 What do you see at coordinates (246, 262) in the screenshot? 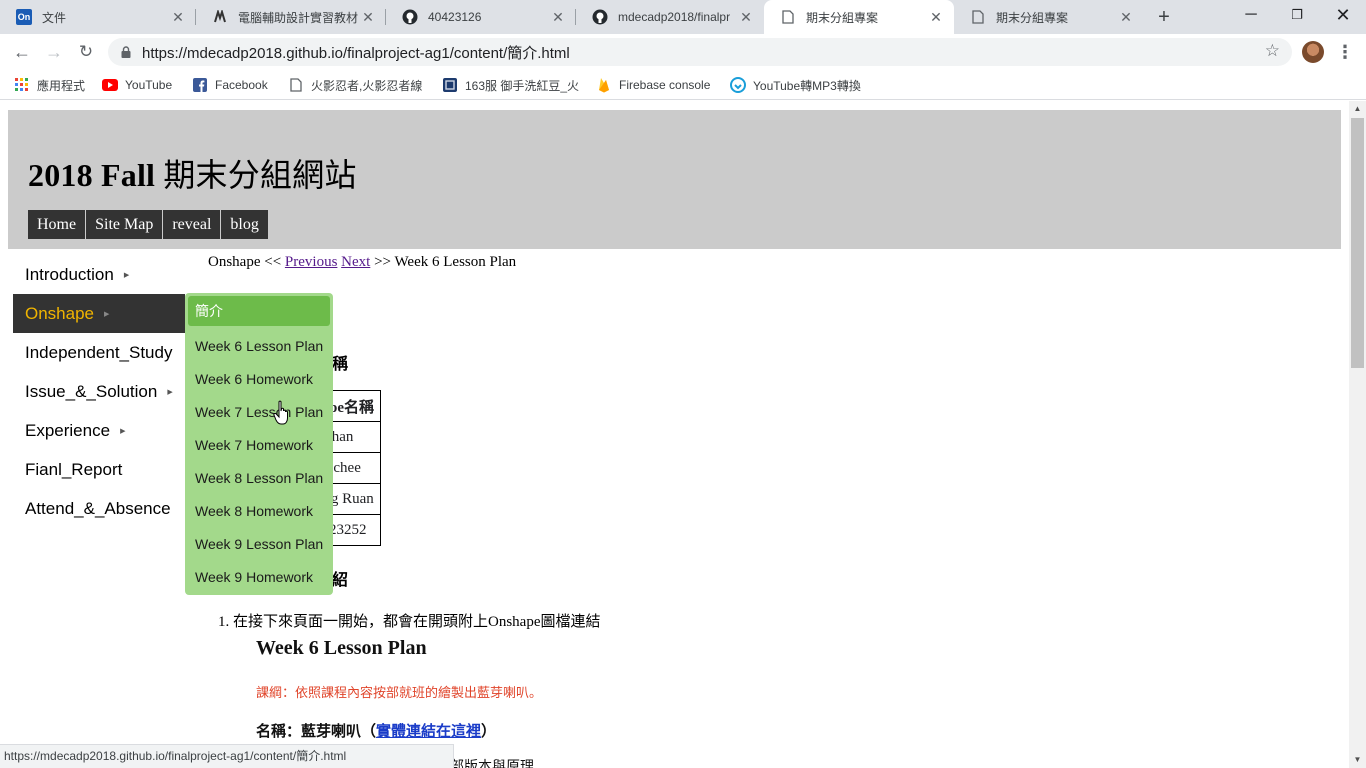
I see `breadcrumb-section: Onshape <<` at bounding box center [246, 262].